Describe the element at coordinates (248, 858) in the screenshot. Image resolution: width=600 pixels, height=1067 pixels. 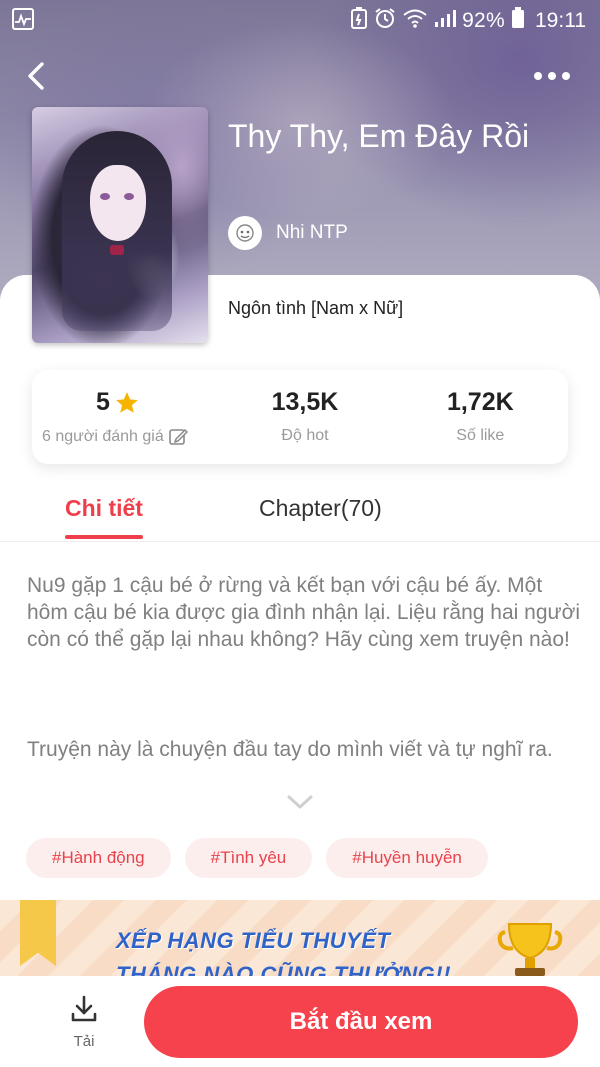
I see `tag-chip: #Tình yêu` at that location.